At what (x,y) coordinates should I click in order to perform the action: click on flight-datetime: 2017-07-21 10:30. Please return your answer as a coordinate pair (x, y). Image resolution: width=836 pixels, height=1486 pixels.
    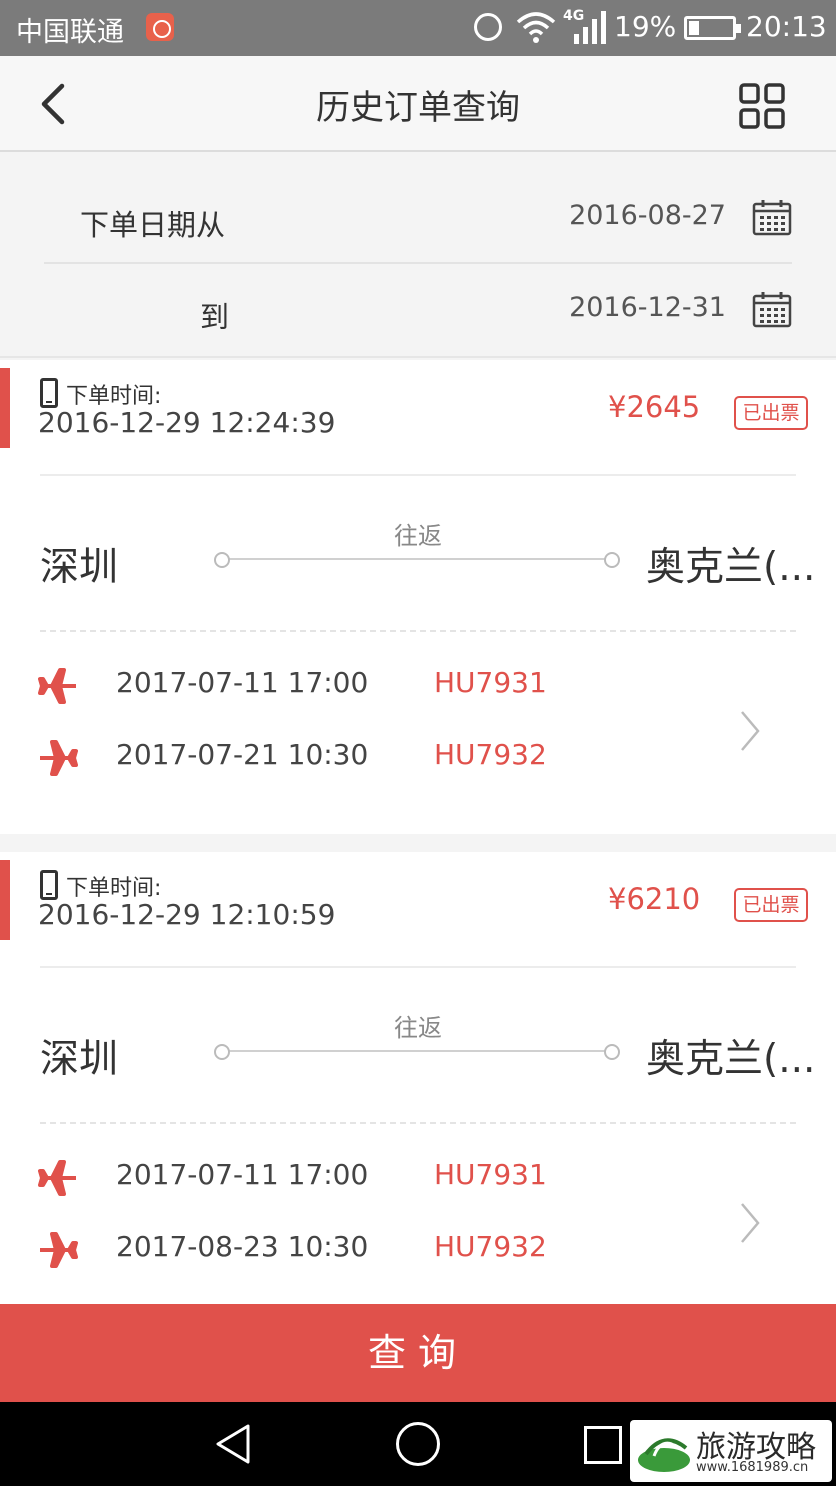
    Looking at the image, I should click on (242, 754).